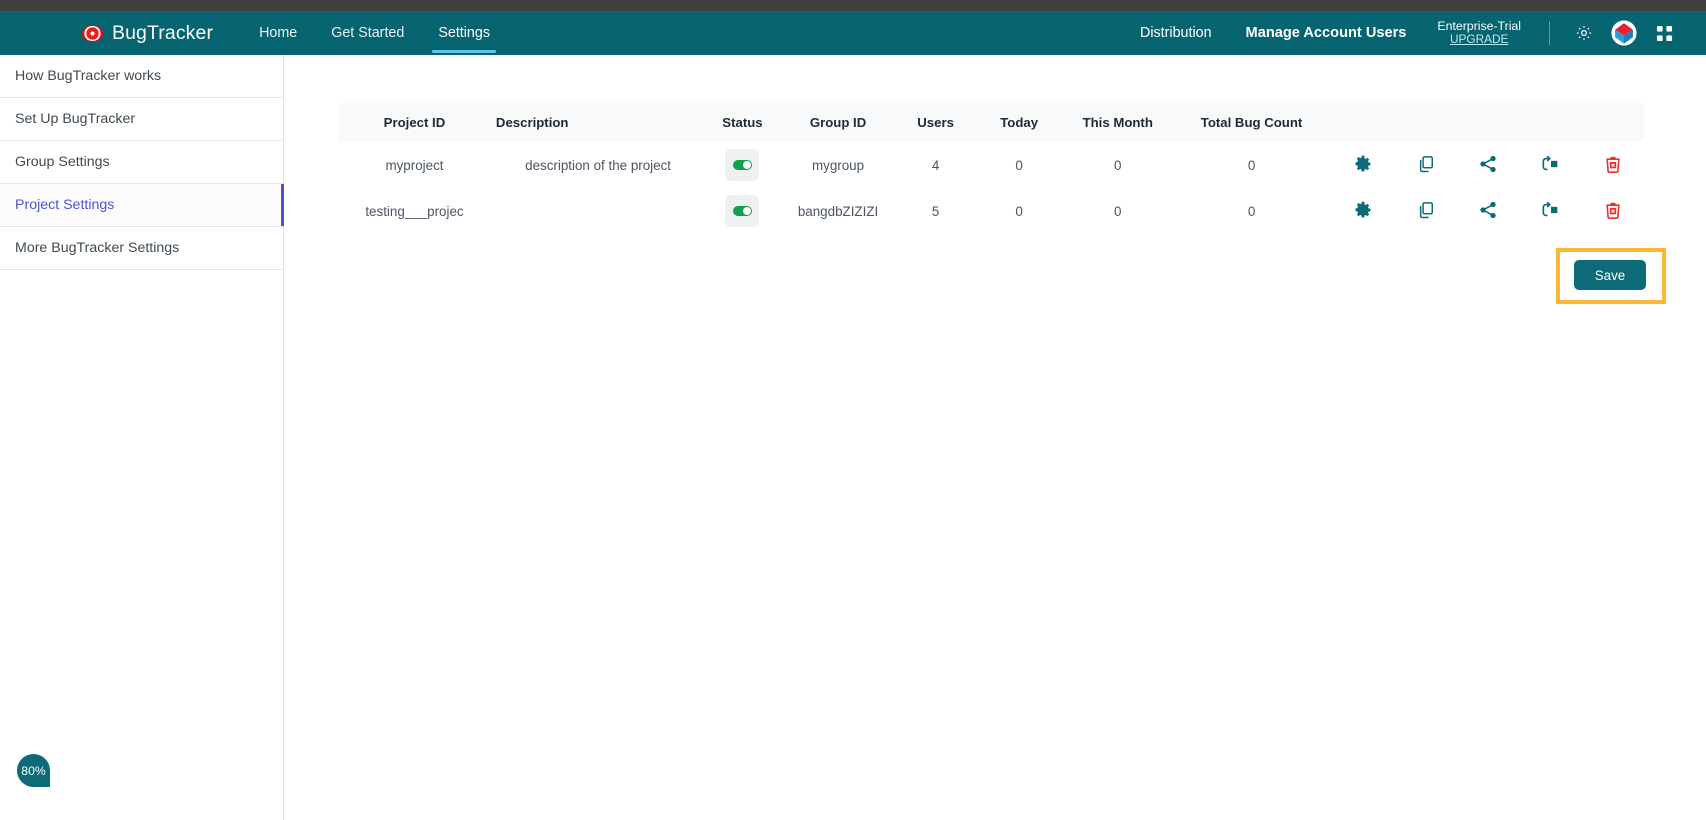  What do you see at coordinates (1479, 40) in the screenshot?
I see `upgrade-link: UPGRADE` at bounding box center [1479, 40].